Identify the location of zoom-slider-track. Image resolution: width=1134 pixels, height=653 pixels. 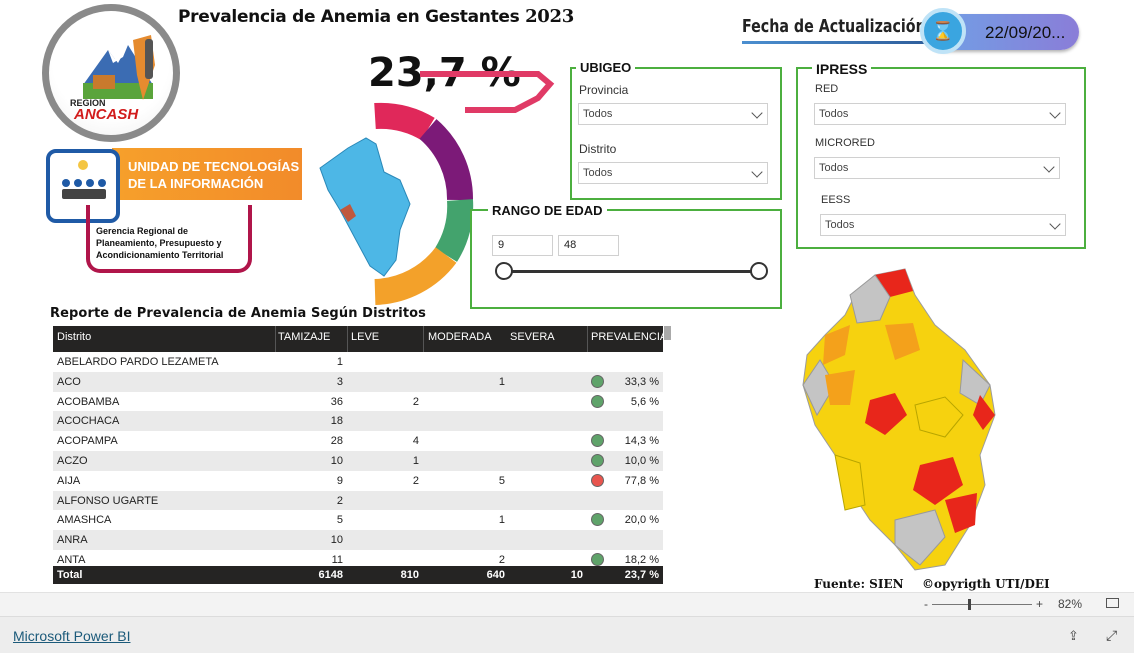
(982, 604).